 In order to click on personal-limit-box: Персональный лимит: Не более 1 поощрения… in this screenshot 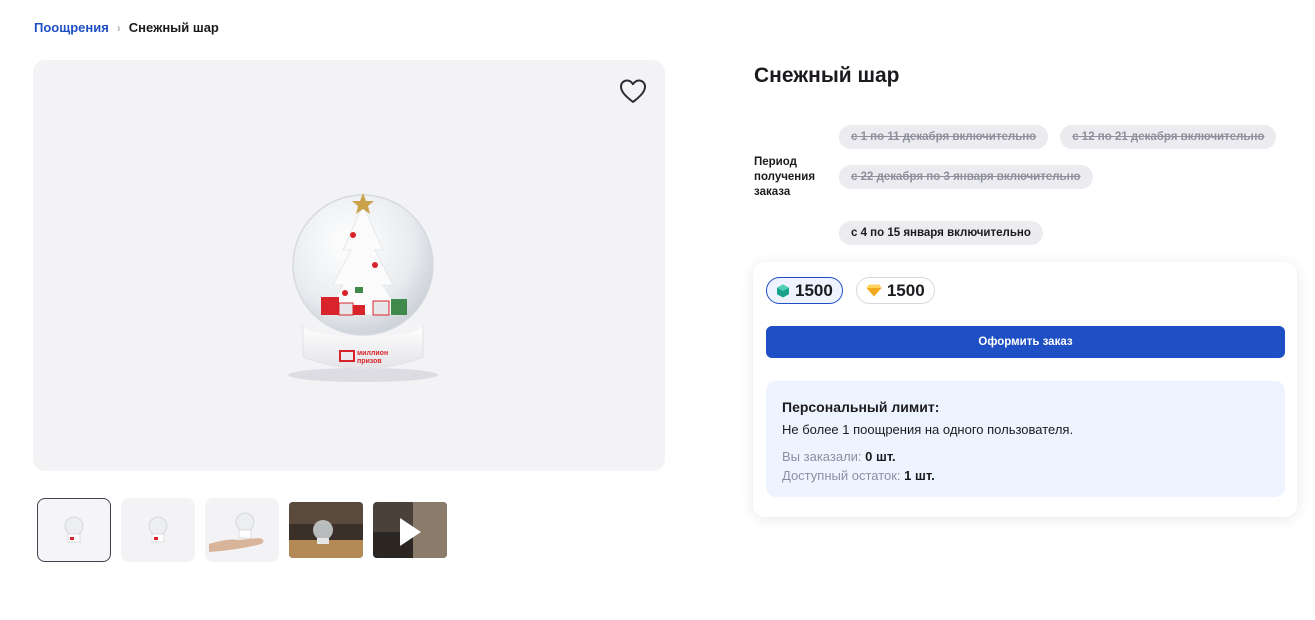, I will do `click(1025, 439)`.